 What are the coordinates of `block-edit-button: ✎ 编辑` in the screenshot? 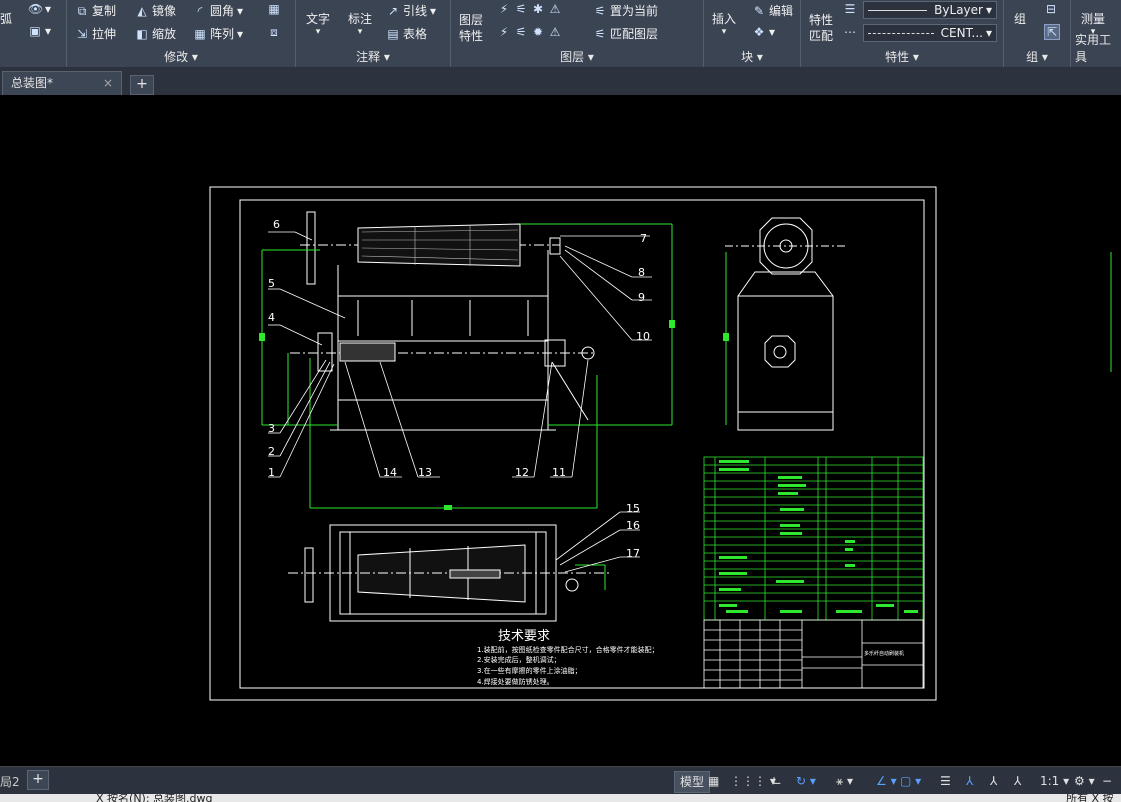 It's located at (772, 10).